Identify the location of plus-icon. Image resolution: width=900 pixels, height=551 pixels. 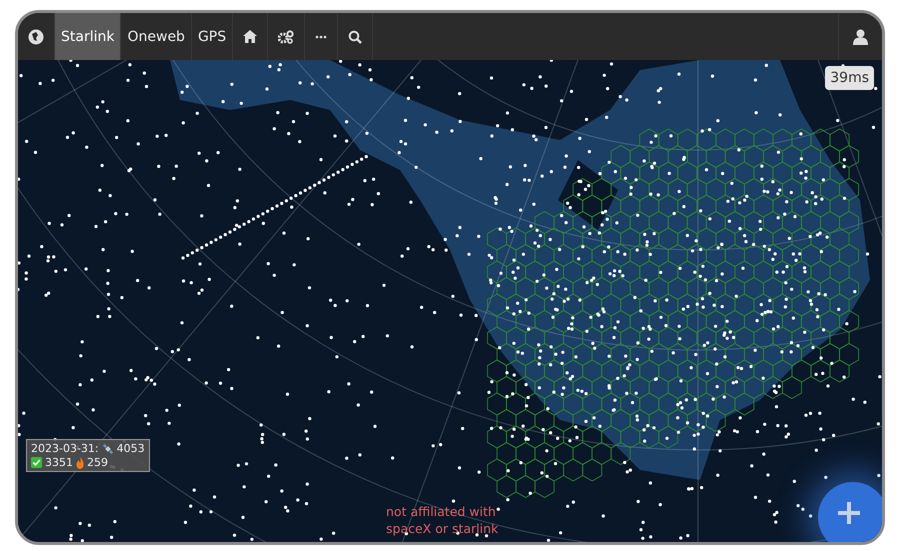
(849, 513).